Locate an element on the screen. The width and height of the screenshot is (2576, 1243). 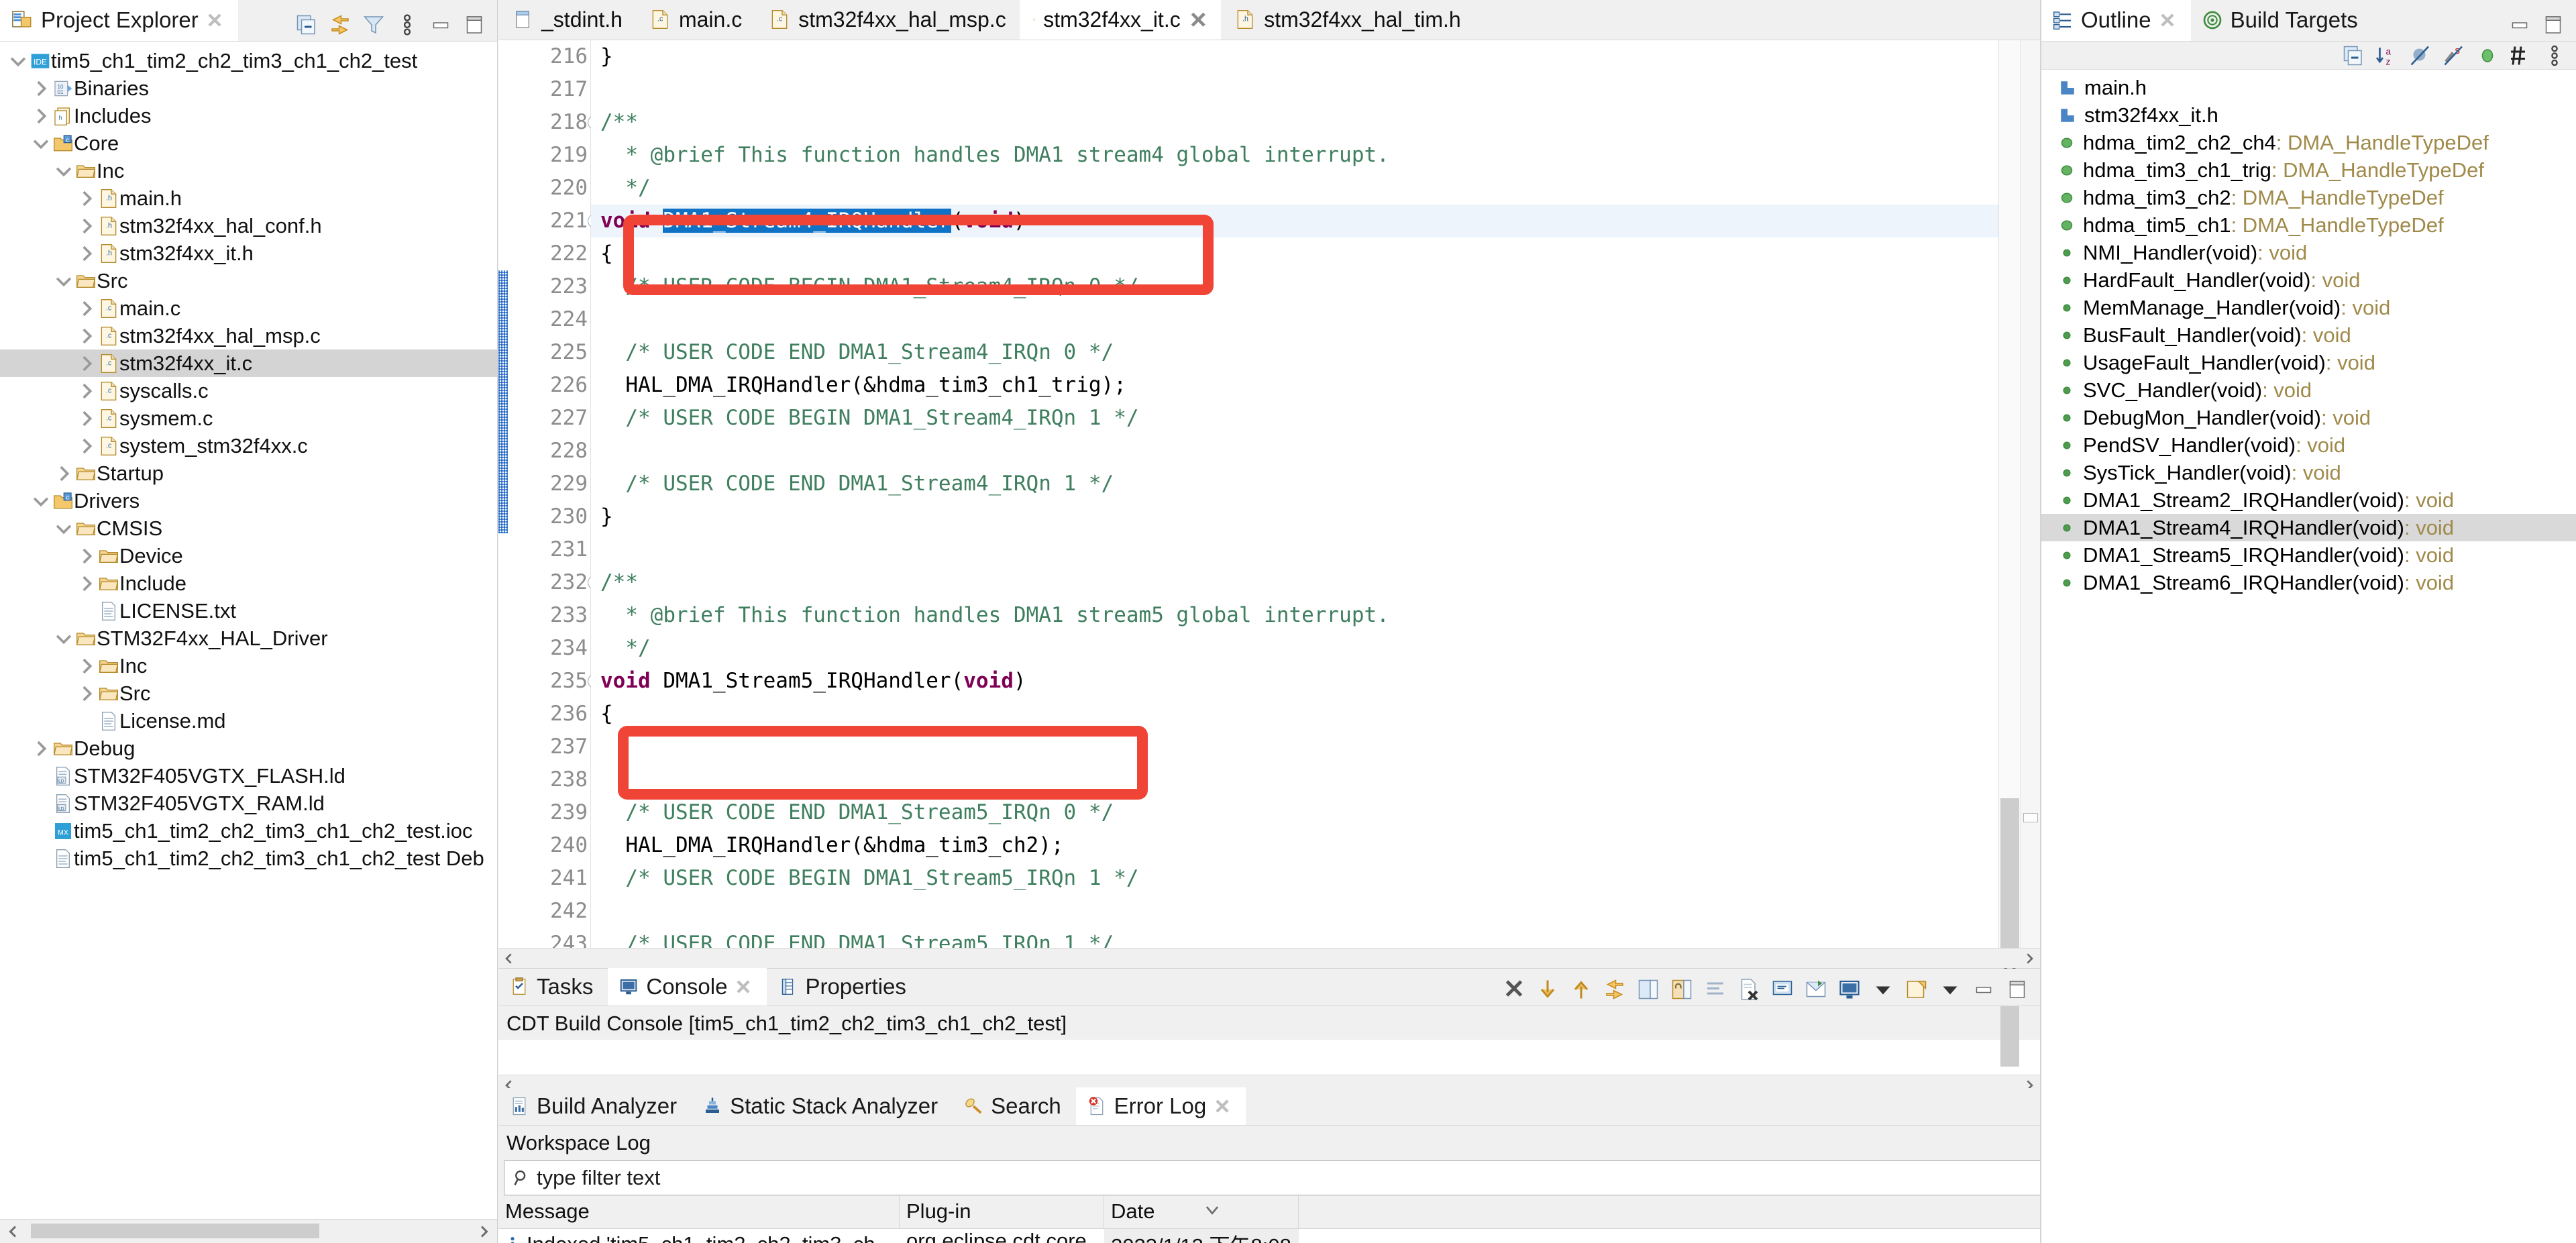
outline-item: hdma_tim3_ch1_trig : DMA_HandleTypeDef is located at coordinates (2308, 170).